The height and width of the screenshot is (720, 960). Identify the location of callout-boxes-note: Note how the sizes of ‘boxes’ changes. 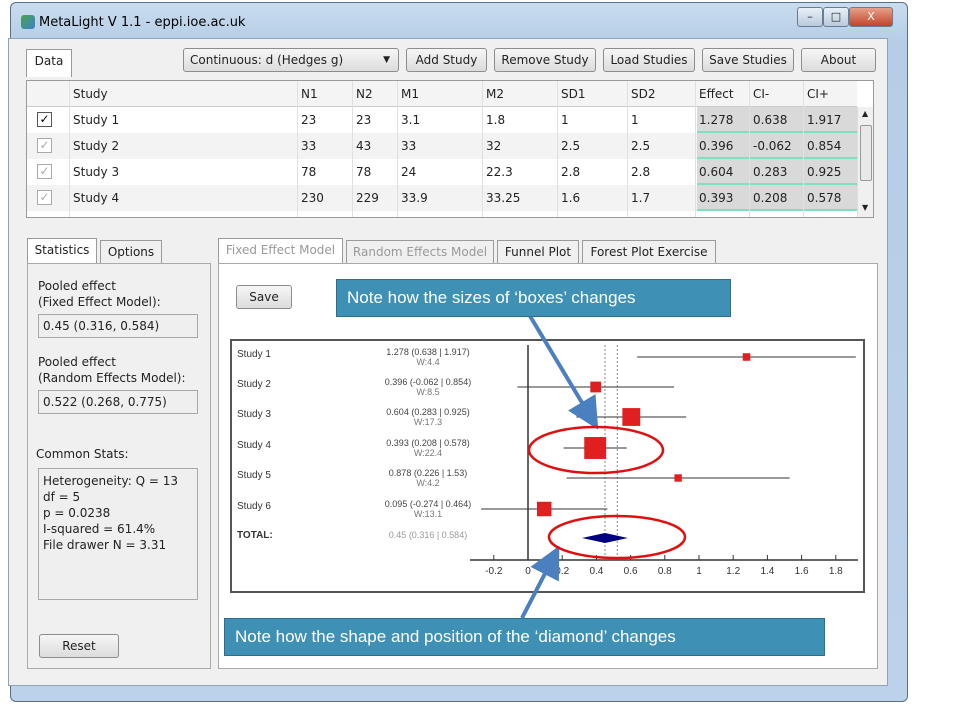
(533, 298).